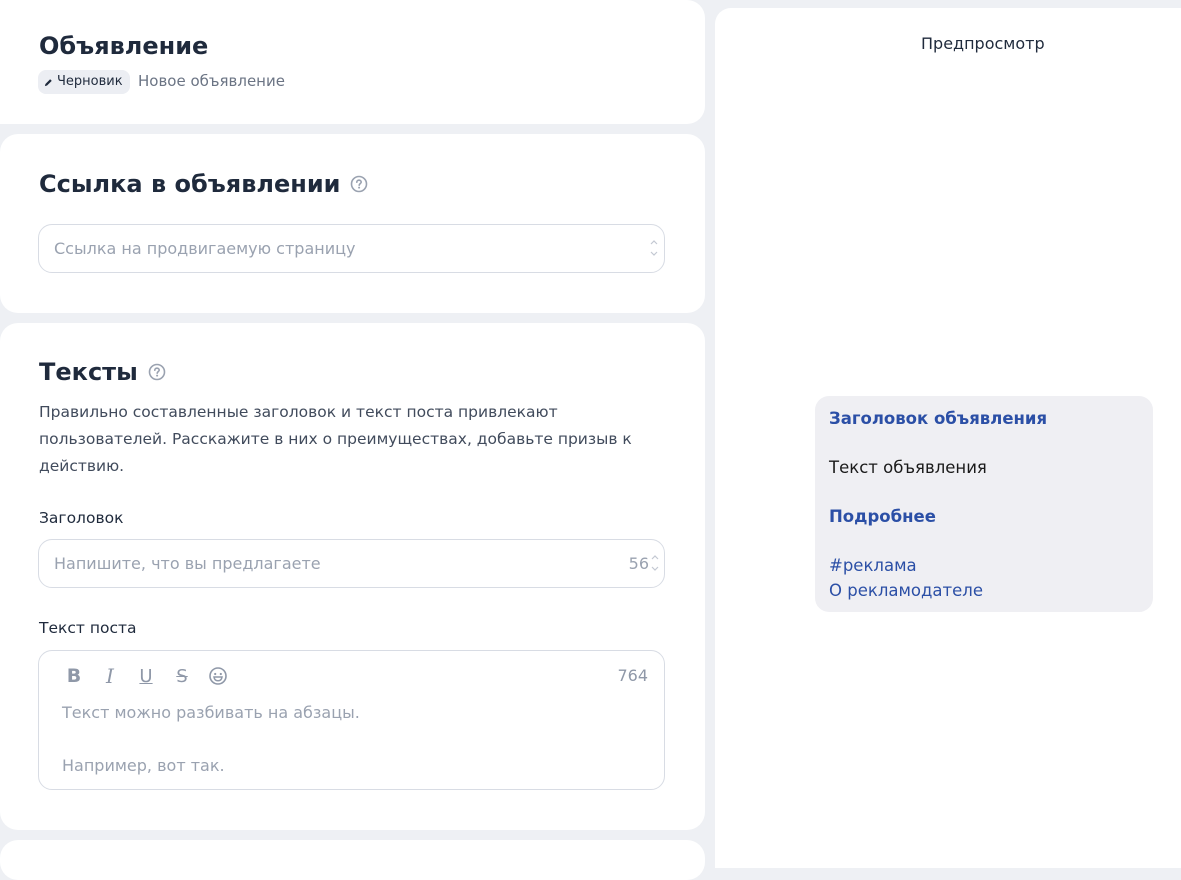  Describe the element at coordinates (352, 62) in the screenshot. I see `ad-header-card: Объявление Черновик Новое объявление` at that location.